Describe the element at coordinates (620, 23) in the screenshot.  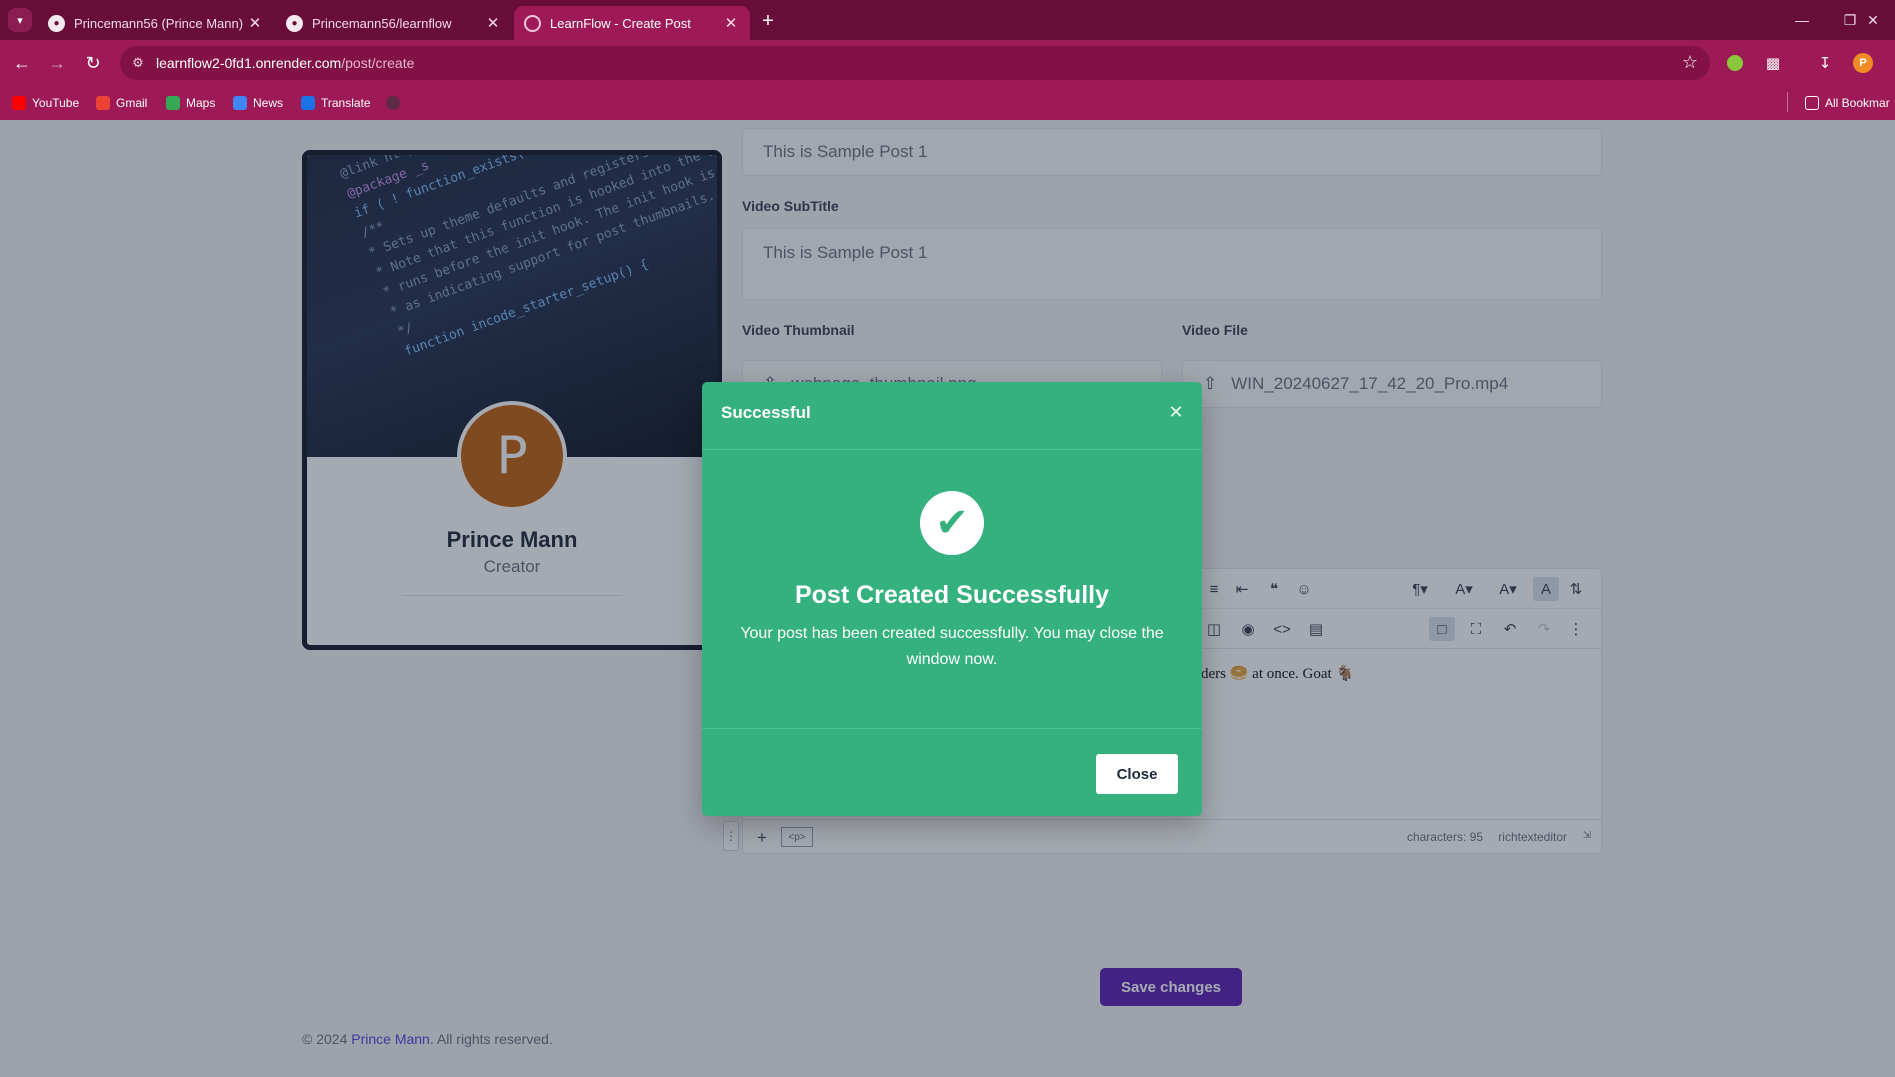
I see `tab-title: LearnFlow - Create Post` at that location.